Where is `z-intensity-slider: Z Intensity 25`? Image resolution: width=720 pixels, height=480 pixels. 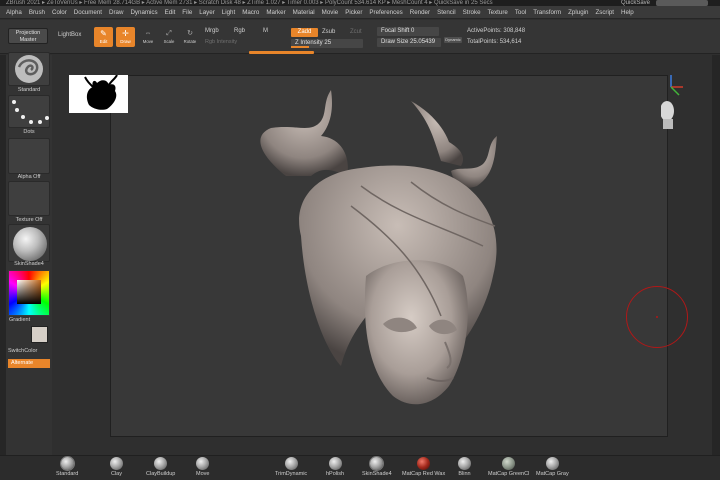
z-intensity-slider: Z Intensity 25 is located at coordinates (327, 43).